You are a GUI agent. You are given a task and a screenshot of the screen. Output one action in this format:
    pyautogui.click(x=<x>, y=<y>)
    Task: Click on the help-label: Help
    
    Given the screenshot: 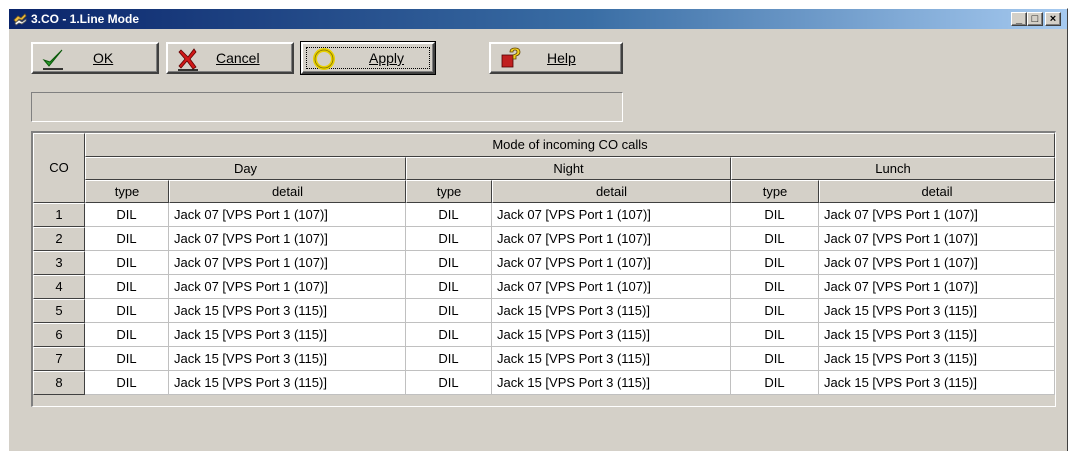 What is the action you would take?
    pyautogui.click(x=561, y=58)
    